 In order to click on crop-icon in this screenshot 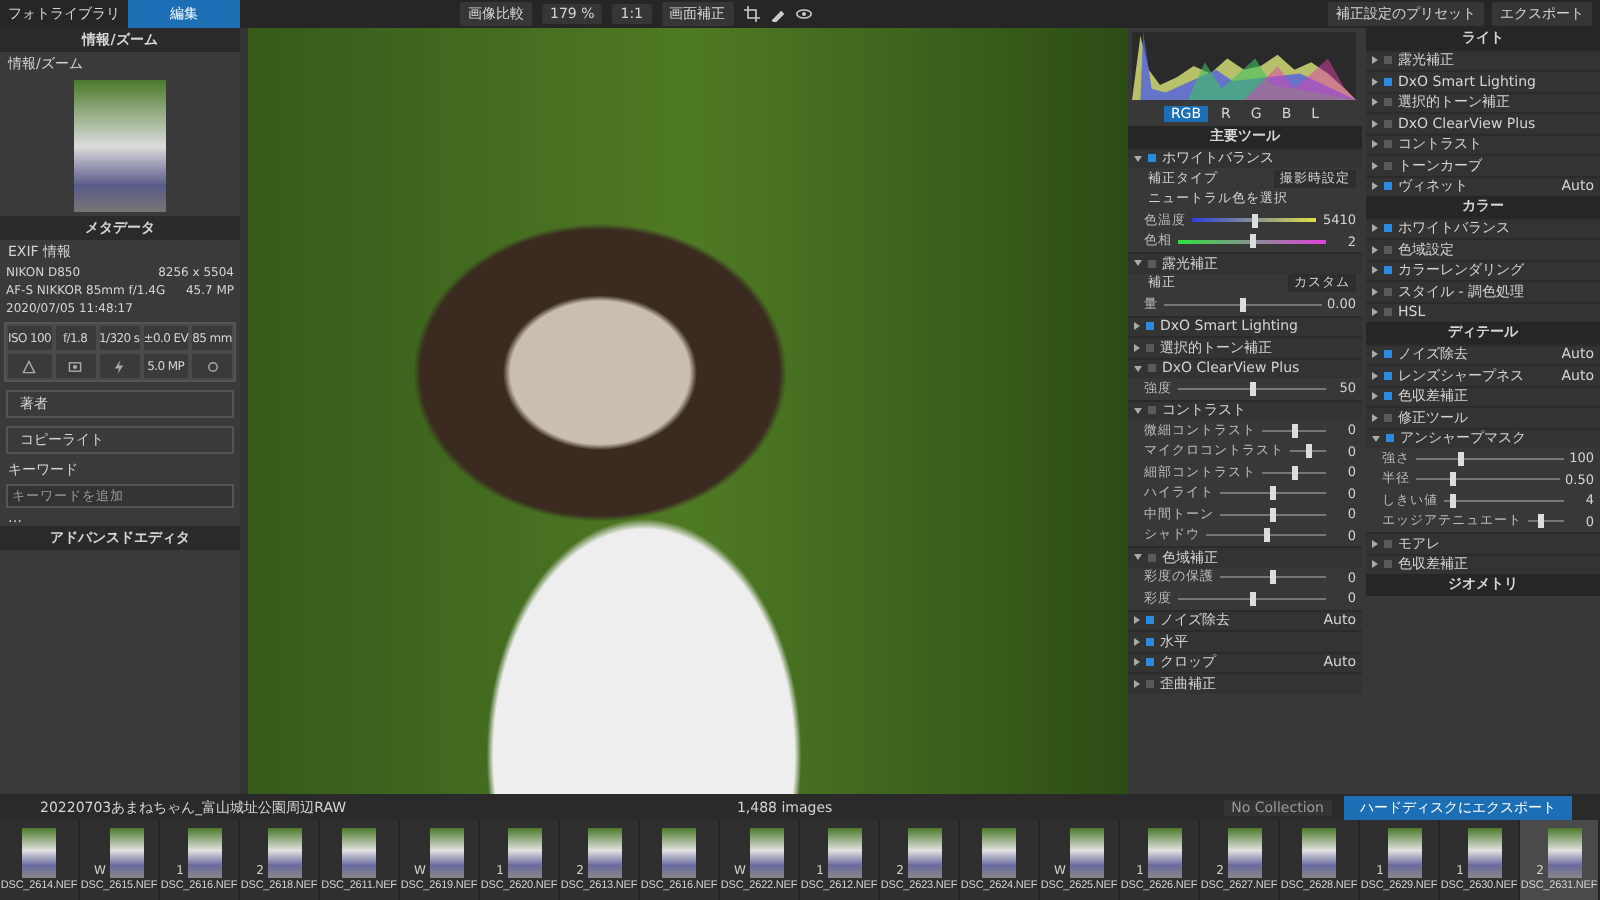, I will do `click(751, 14)`.